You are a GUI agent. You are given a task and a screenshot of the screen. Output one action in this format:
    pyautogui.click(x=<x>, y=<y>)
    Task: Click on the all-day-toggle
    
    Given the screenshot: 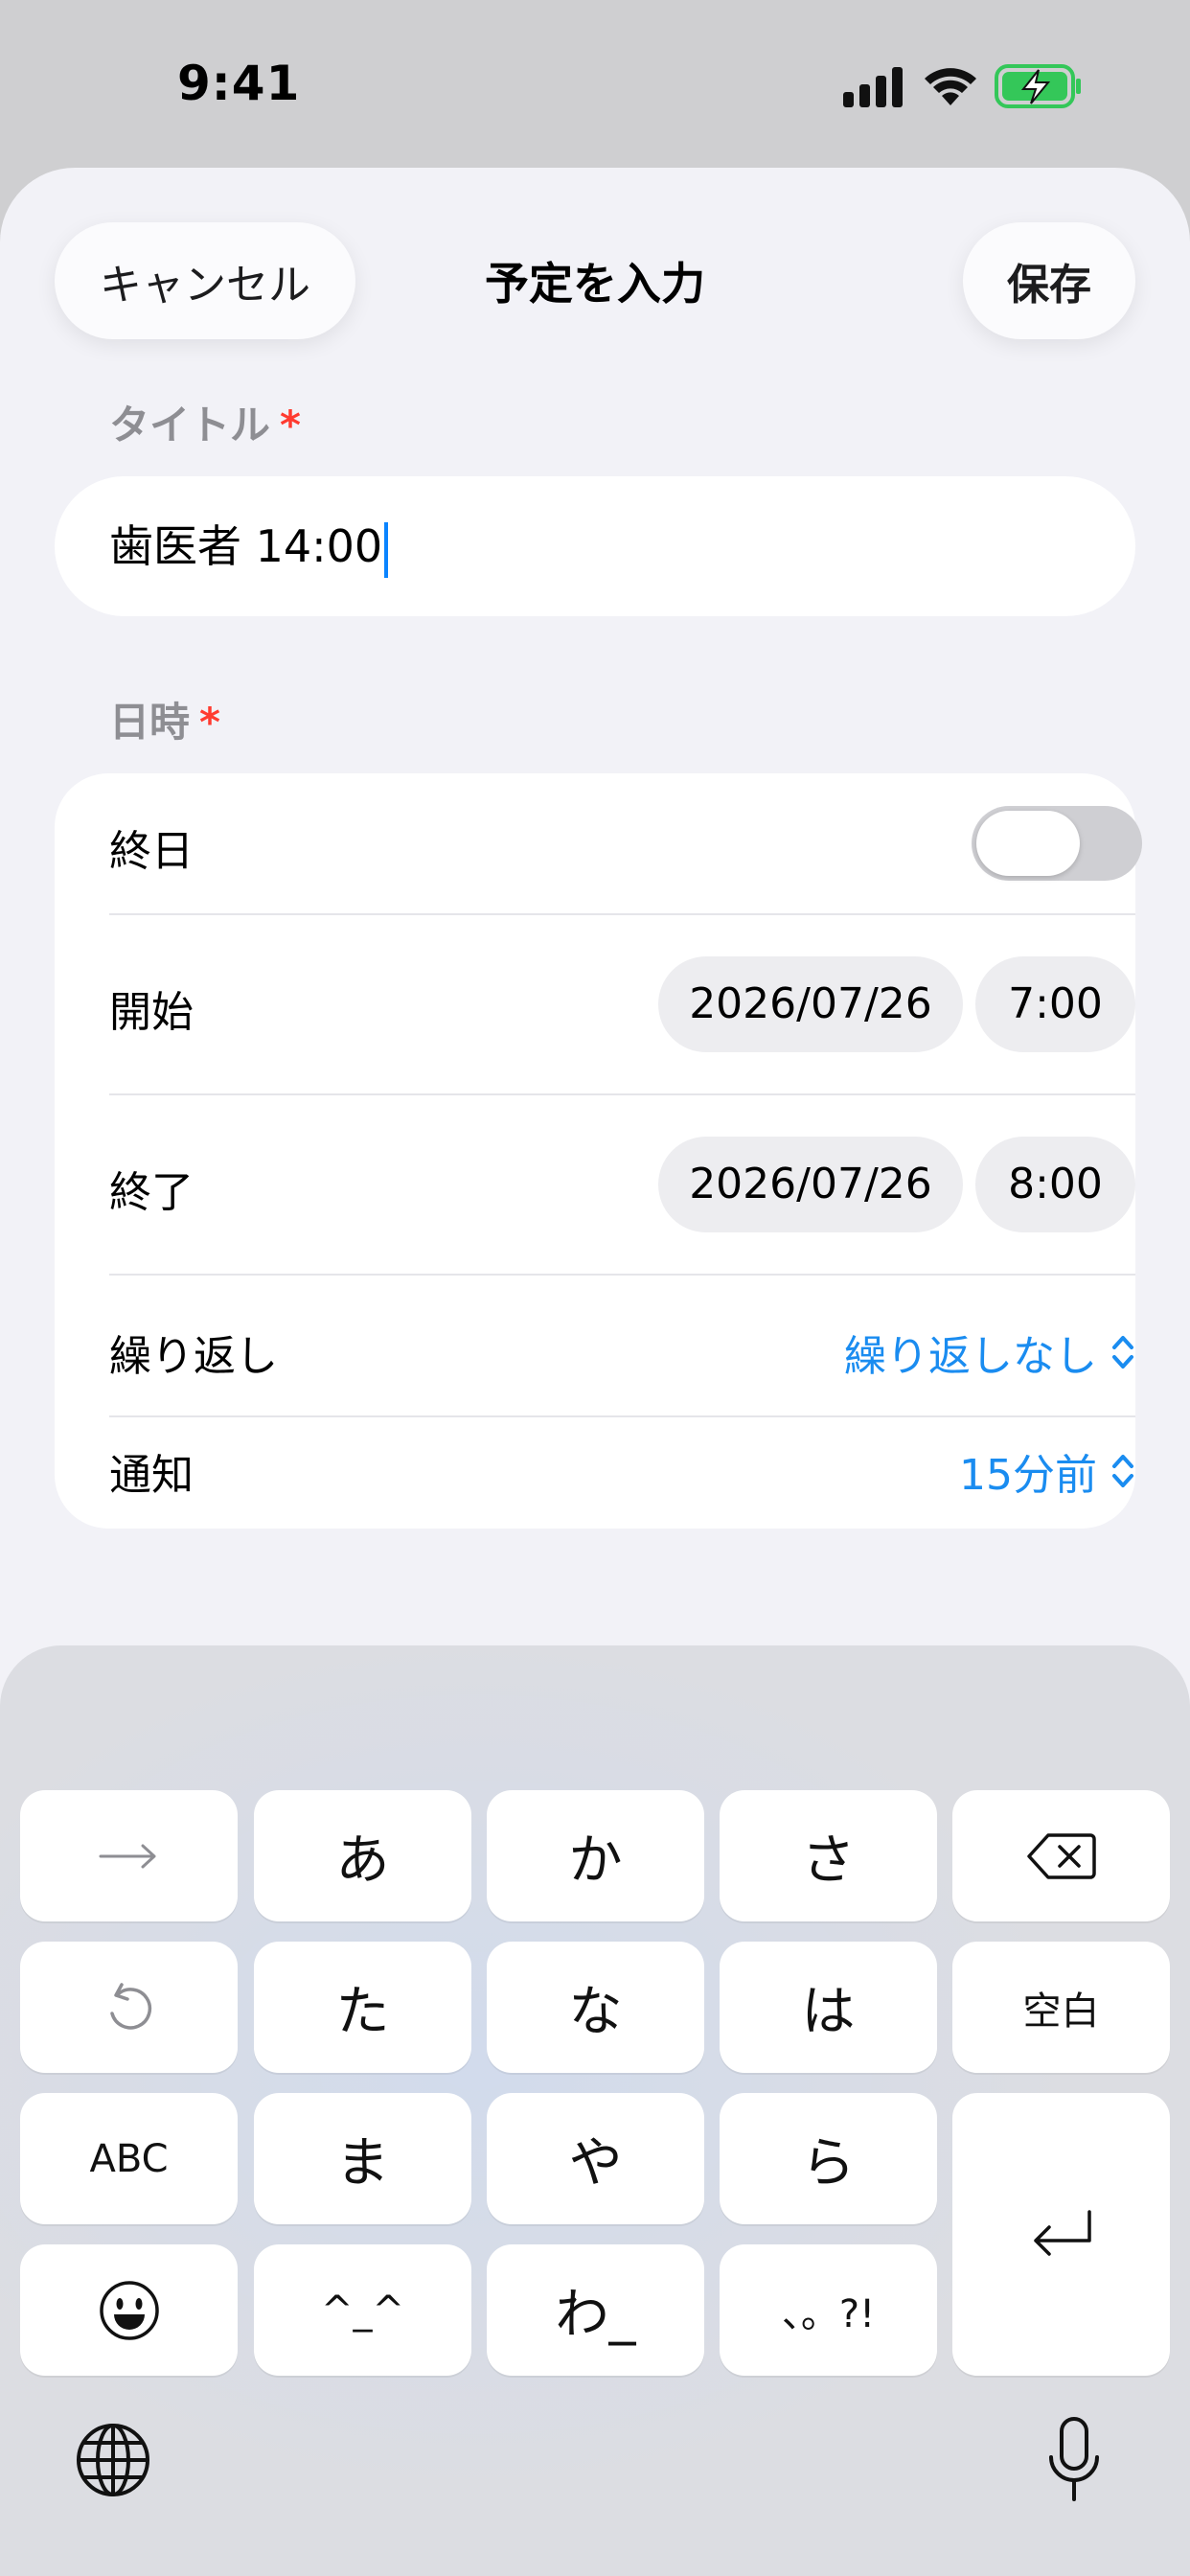 What is the action you would take?
    pyautogui.click(x=1057, y=843)
    